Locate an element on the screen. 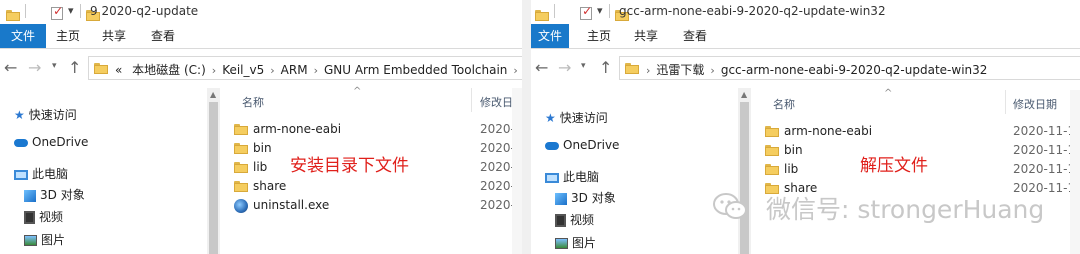 This screenshot has width=1080, height=254. breadcrumb-item: gcc-arm-none-eabi-9-2020-q2-update-win32 is located at coordinates (854, 70).